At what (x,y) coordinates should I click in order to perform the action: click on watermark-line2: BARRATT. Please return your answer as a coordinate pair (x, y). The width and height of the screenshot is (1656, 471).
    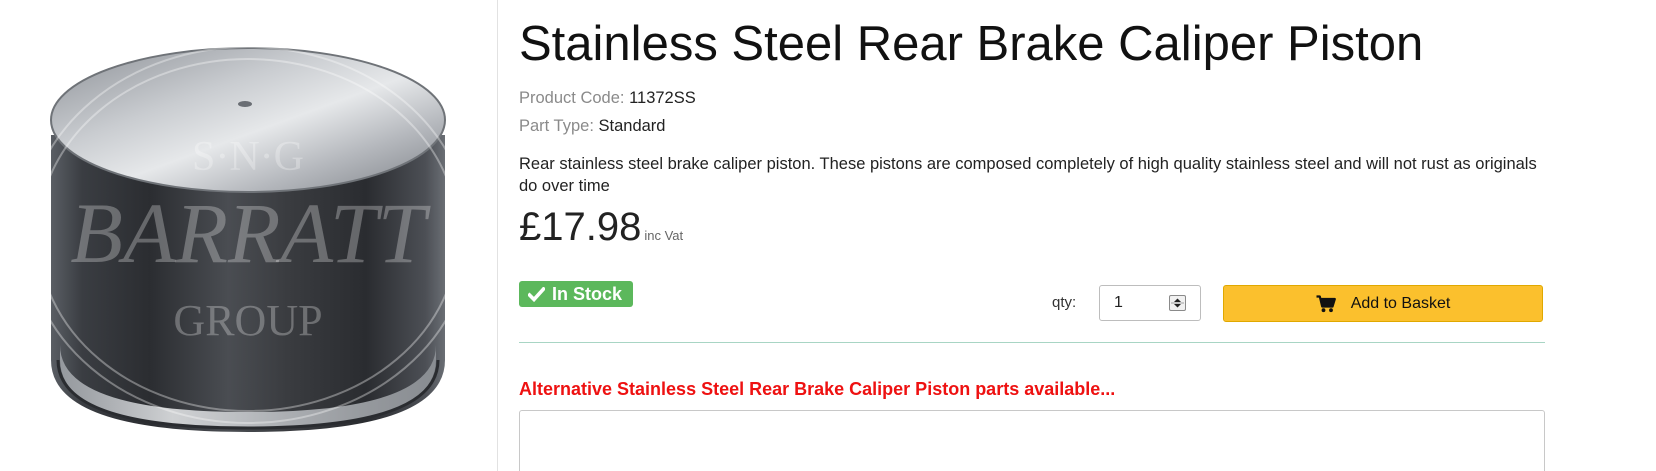
    Looking at the image, I should click on (250, 233).